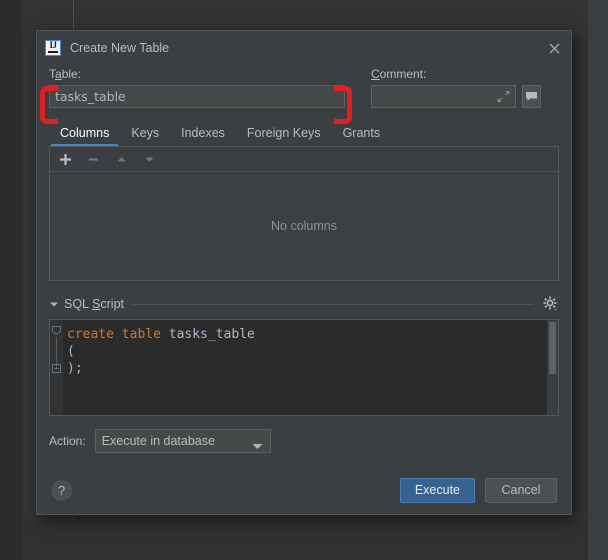 The image size is (608, 560). What do you see at coordinates (304, 490) in the screenshot?
I see `dialog-footer: ? Execute Cancel` at bounding box center [304, 490].